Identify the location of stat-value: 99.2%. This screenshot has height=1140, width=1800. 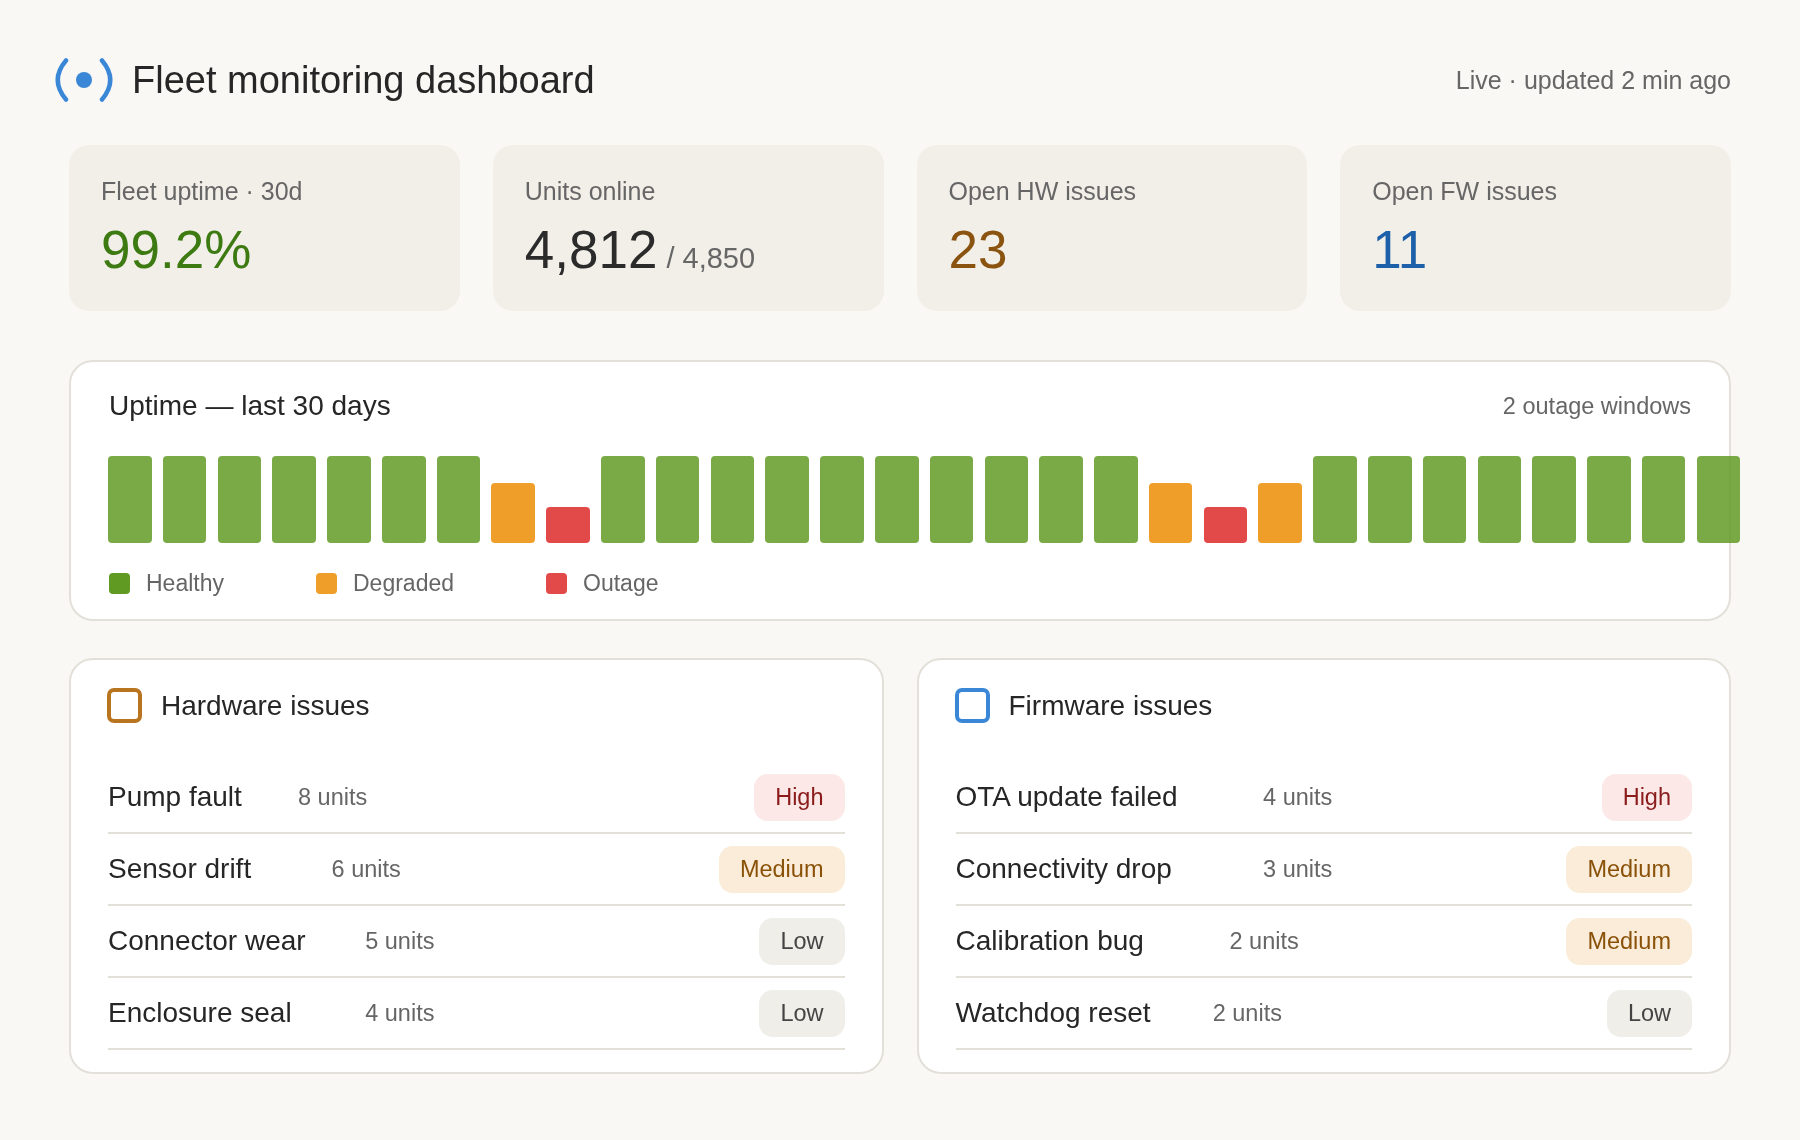
(176, 250).